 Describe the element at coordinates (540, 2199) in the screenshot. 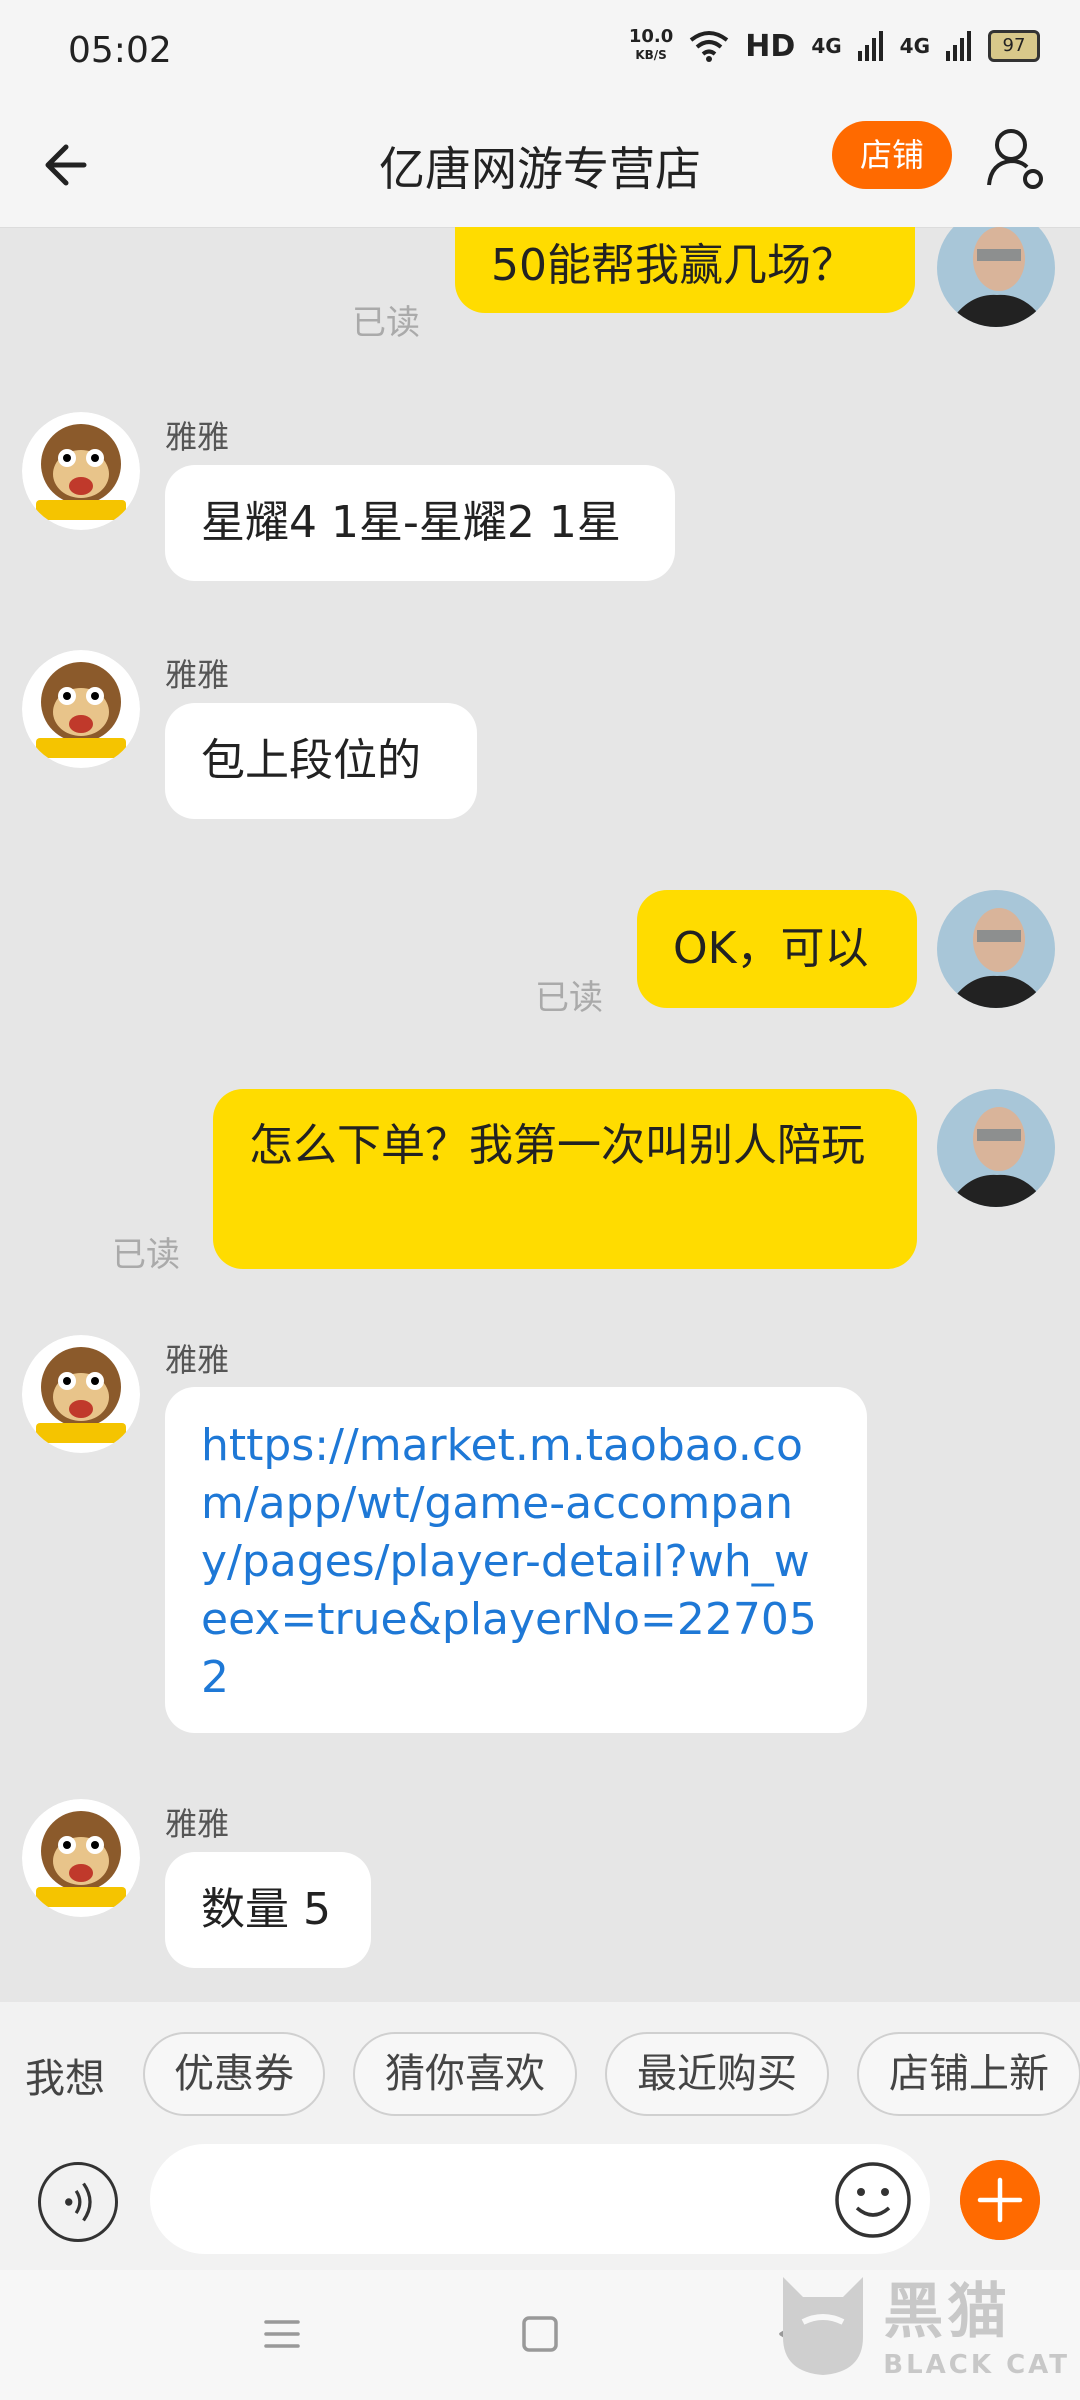

I see `message-input` at that location.